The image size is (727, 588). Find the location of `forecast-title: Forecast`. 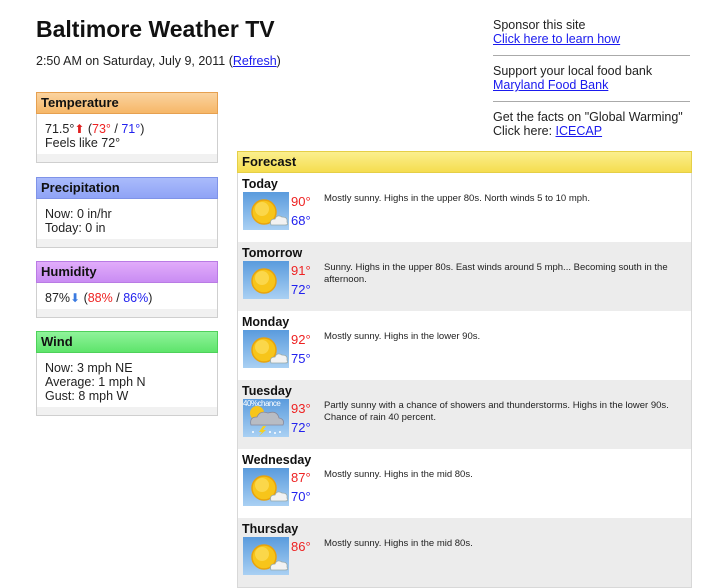

forecast-title: Forecast is located at coordinates (464, 162).